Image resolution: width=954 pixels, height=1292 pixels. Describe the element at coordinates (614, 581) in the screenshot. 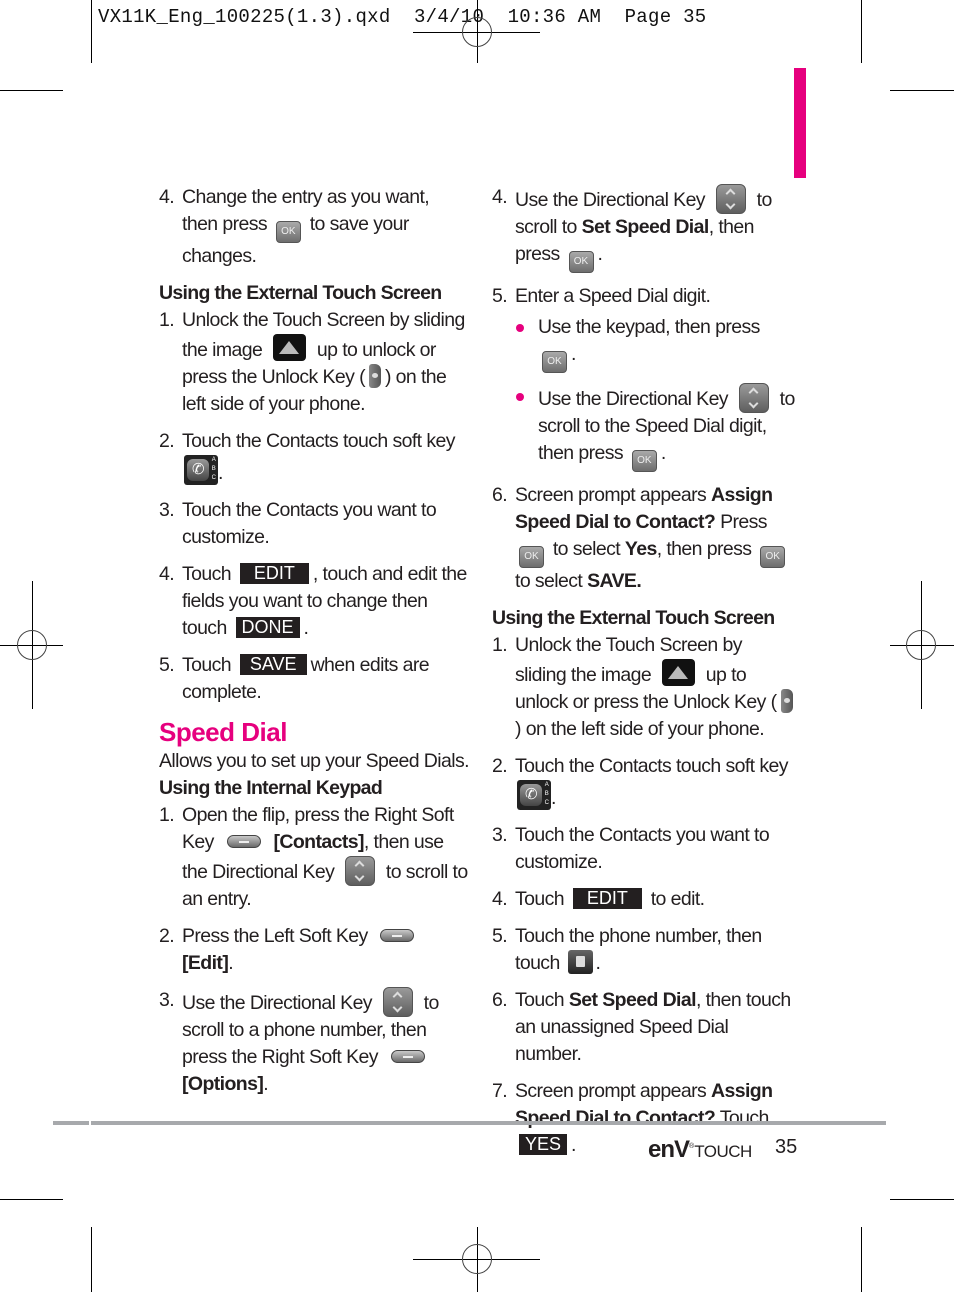

I see `option-label: SAVE.` at that location.